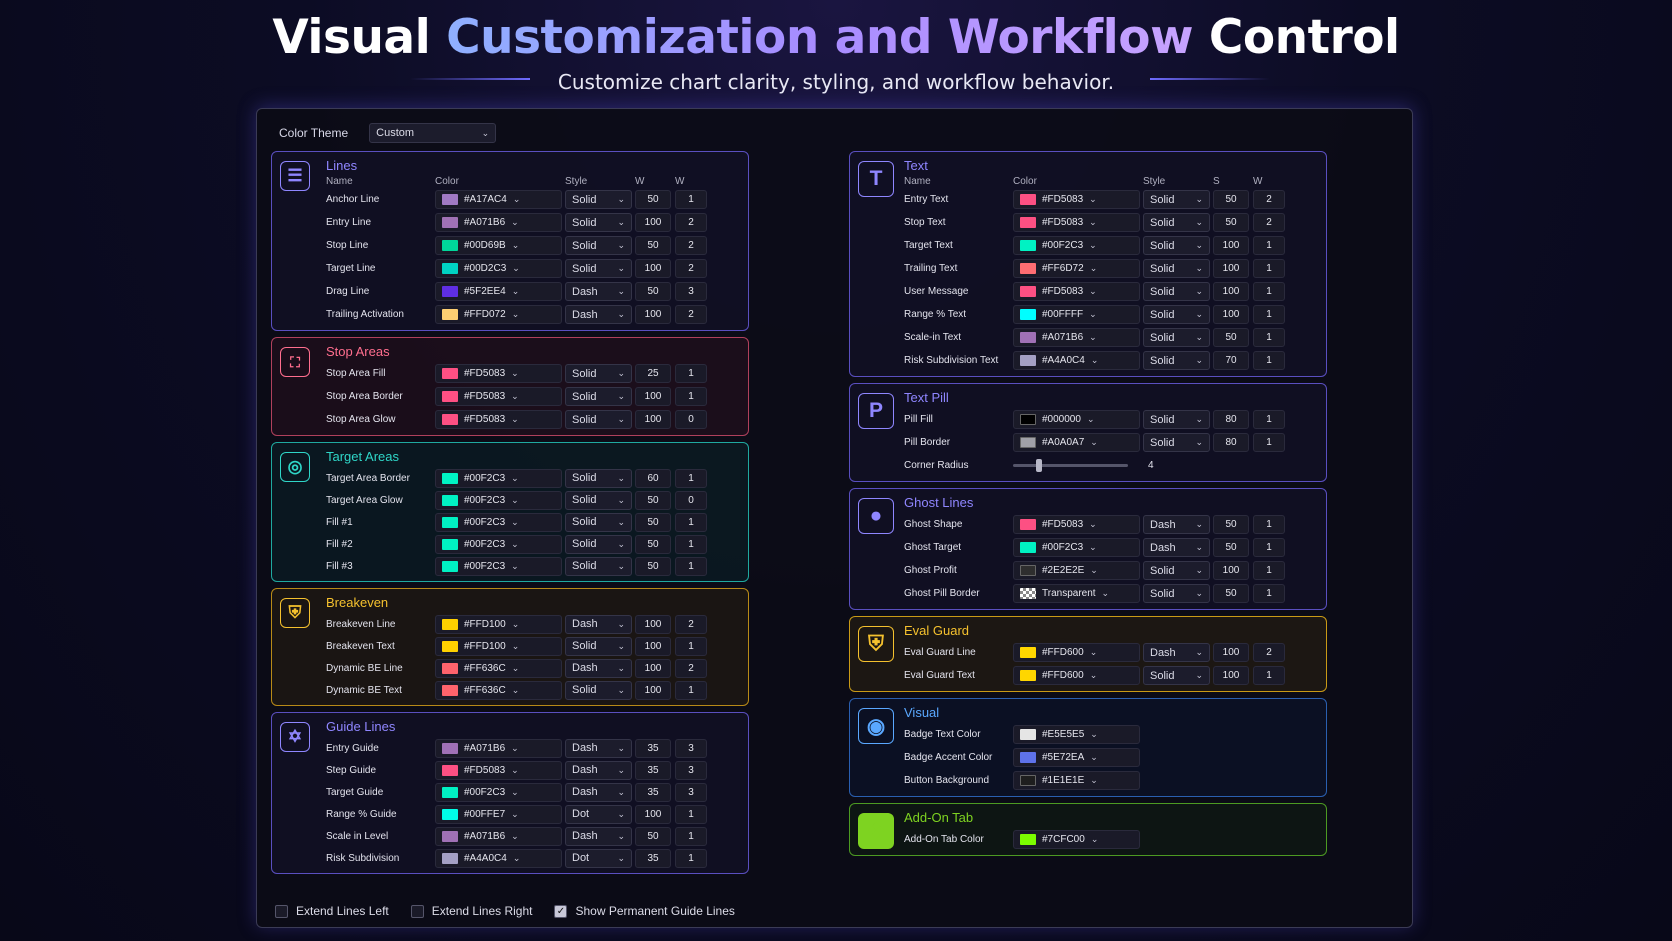 This screenshot has width=1672, height=941. I want to click on color-picker: #00D69B ⌄, so click(498, 245).